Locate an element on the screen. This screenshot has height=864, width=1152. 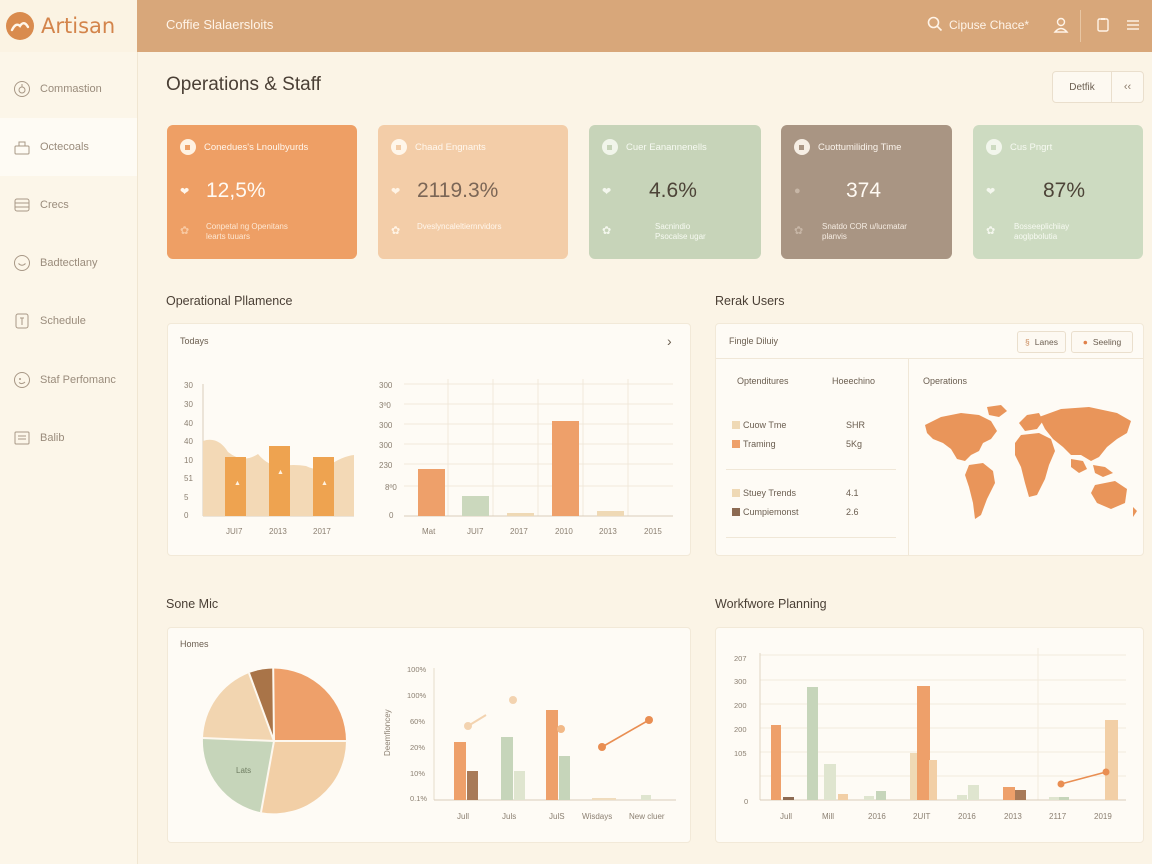
x-tick: Jull is located at coordinates (786, 816).